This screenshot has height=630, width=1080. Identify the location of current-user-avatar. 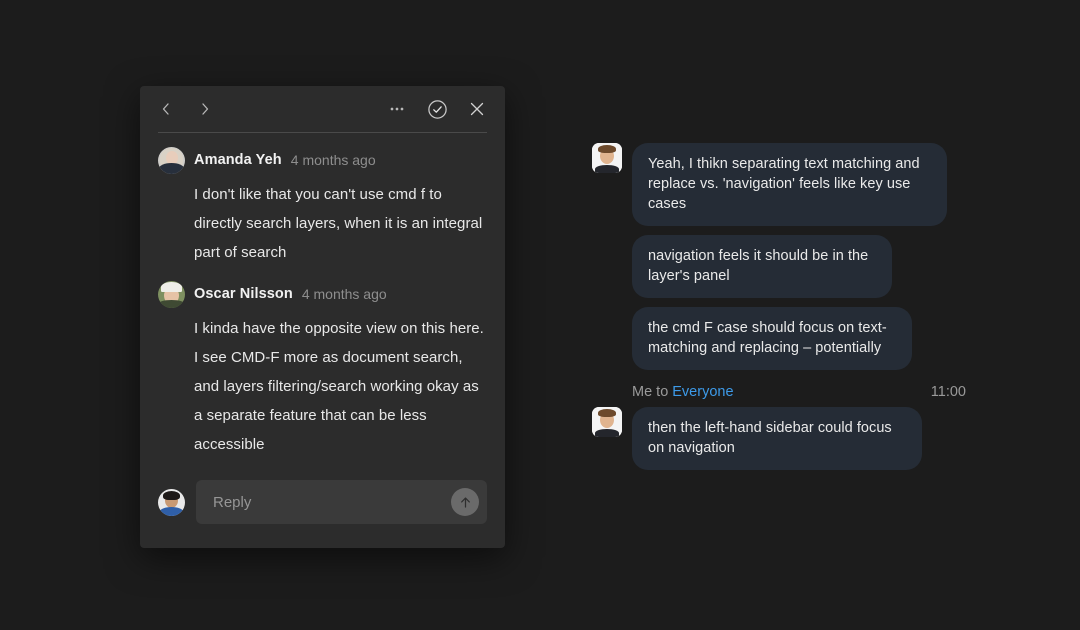
(171, 502).